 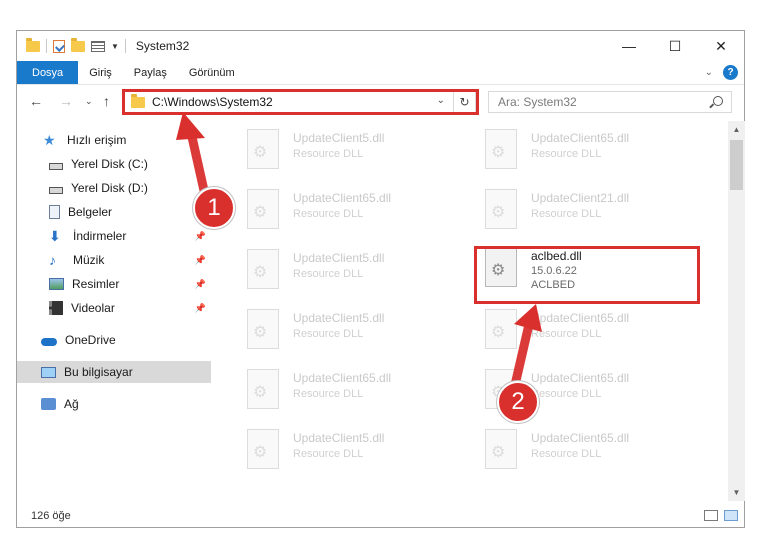 What do you see at coordinates (100, 72) in the screenshot?
I see `tab-home: Giriş` at bounding box center [100, 72].